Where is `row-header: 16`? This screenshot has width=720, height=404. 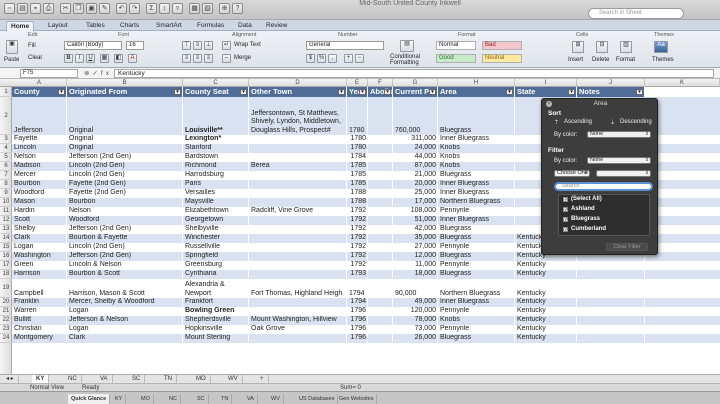 row-header: 16 is located at coordinates (6, 256).